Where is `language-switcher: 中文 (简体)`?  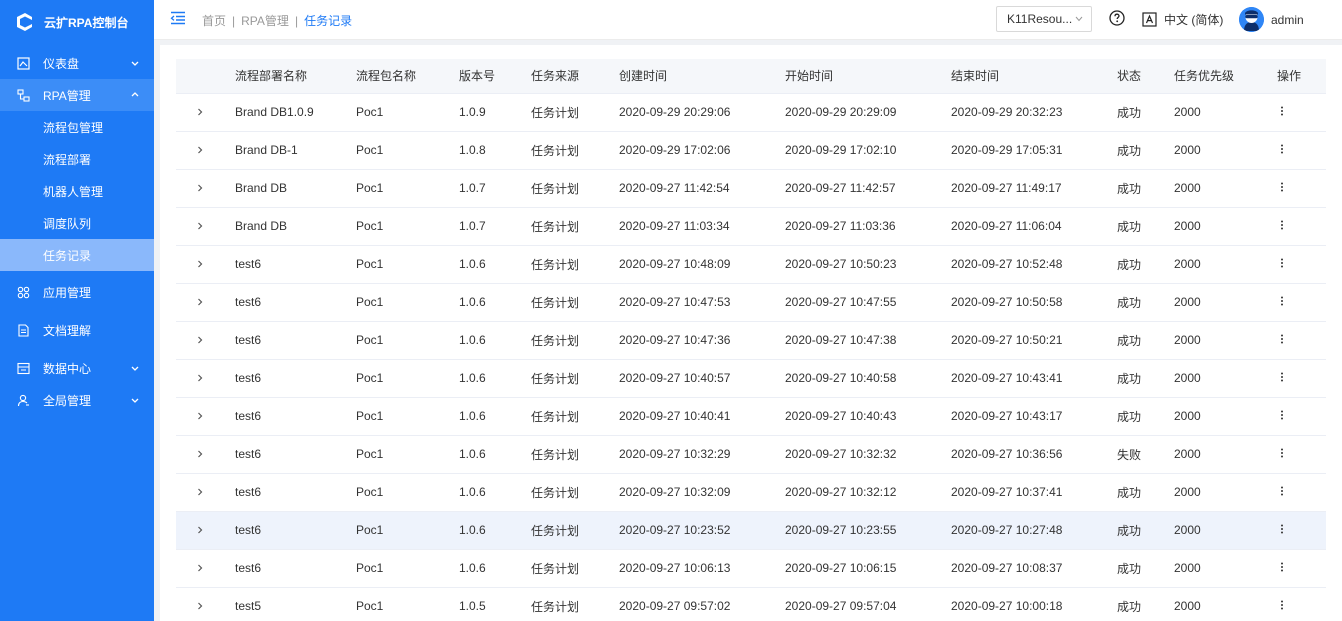 language-switcher: 中文 (简体) is located at coordinates (1182, 19).